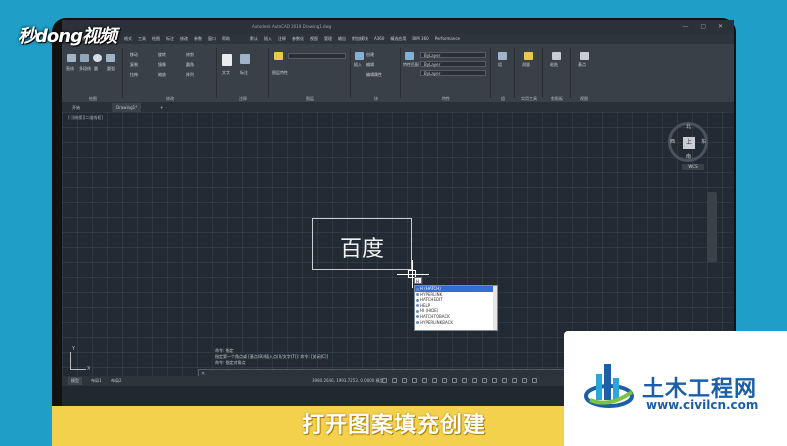  What do you see at coordinates (484, 380) in the screenshot?
I see `workspace-icon` at bounding box center [484, 380].